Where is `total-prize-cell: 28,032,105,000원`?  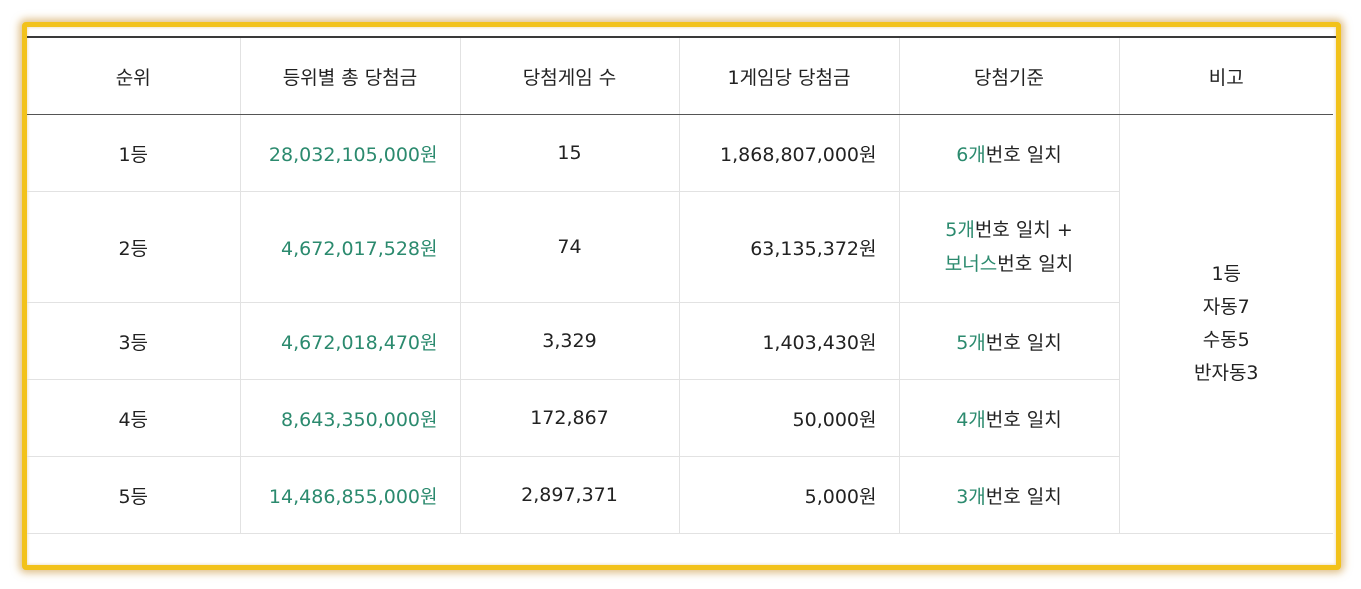
total-prize-cell: 28,032,105,000원 is located at coordinates (350, 153).